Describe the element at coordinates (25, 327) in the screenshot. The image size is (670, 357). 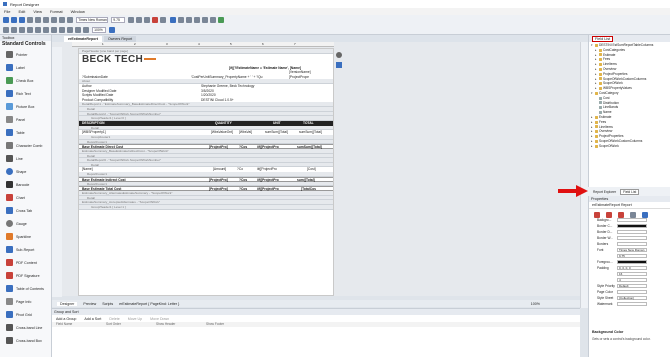
I see `tool-cross-band-line: Cross-band Line` at that location.